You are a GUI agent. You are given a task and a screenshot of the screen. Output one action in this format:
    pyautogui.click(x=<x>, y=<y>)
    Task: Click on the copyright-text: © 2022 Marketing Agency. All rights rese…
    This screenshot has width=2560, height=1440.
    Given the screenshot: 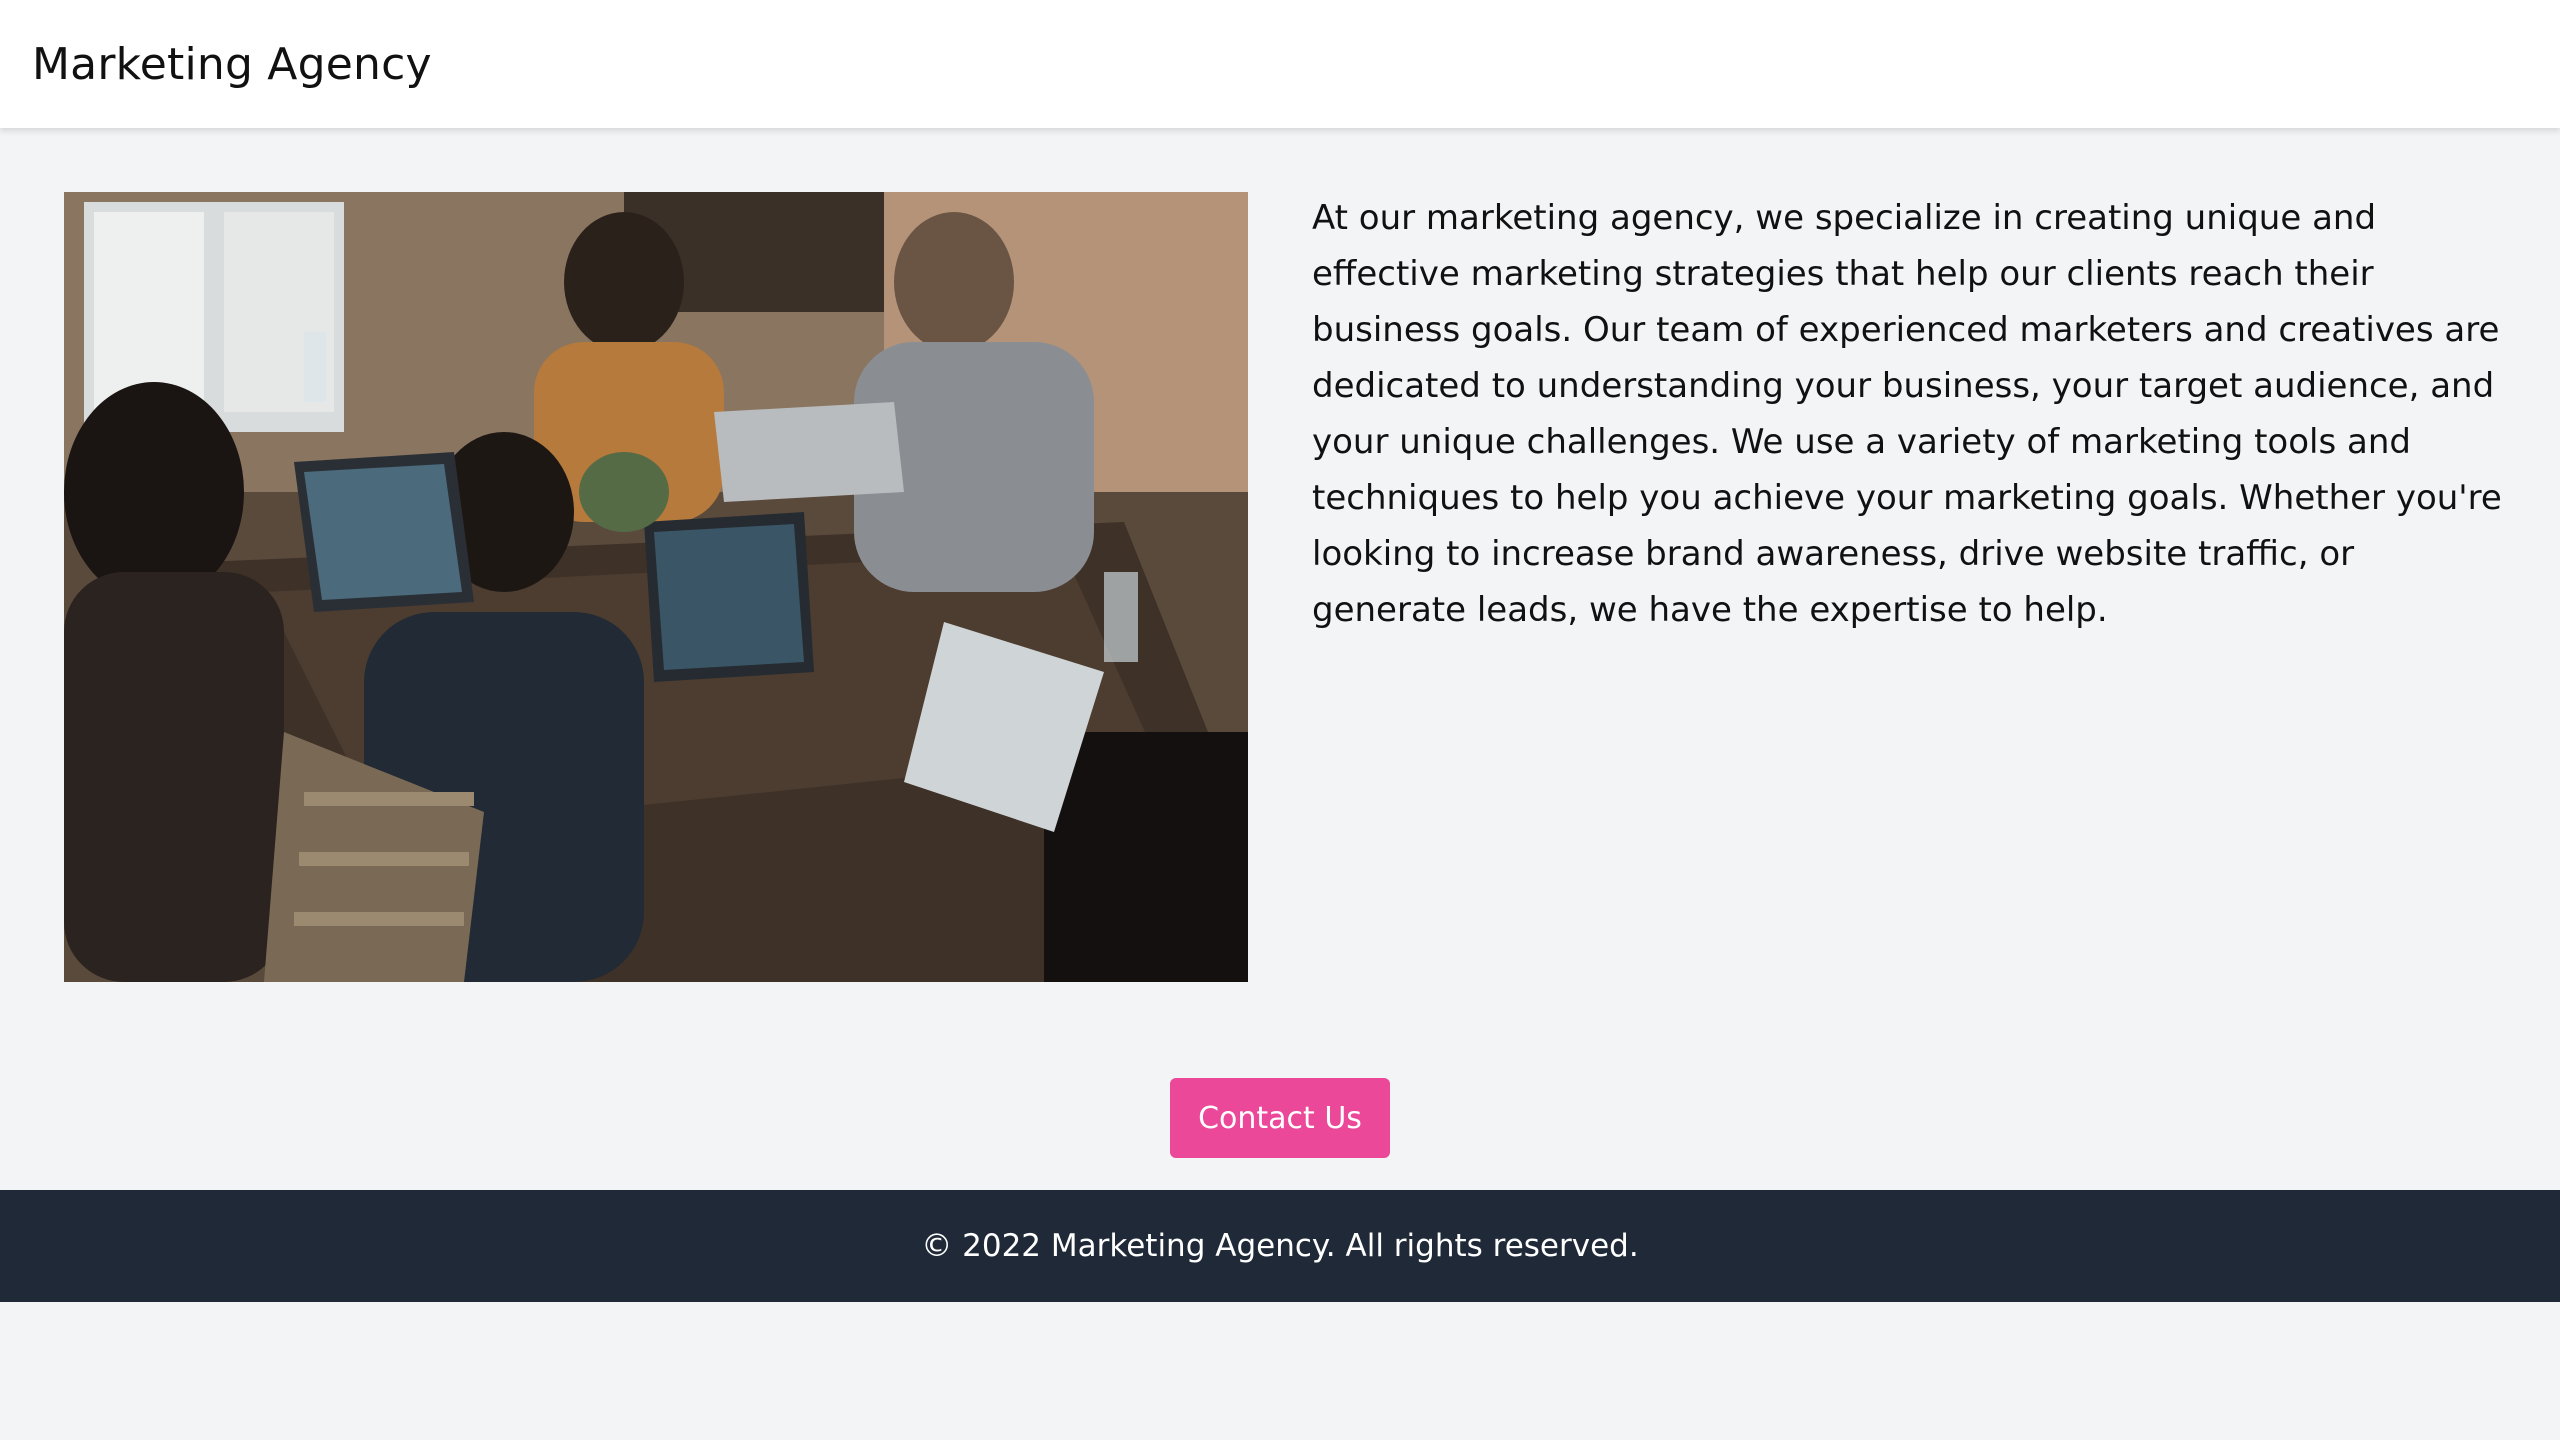 What is the action you would take?
    pyautogui.click(x=1280, y=1246)
    